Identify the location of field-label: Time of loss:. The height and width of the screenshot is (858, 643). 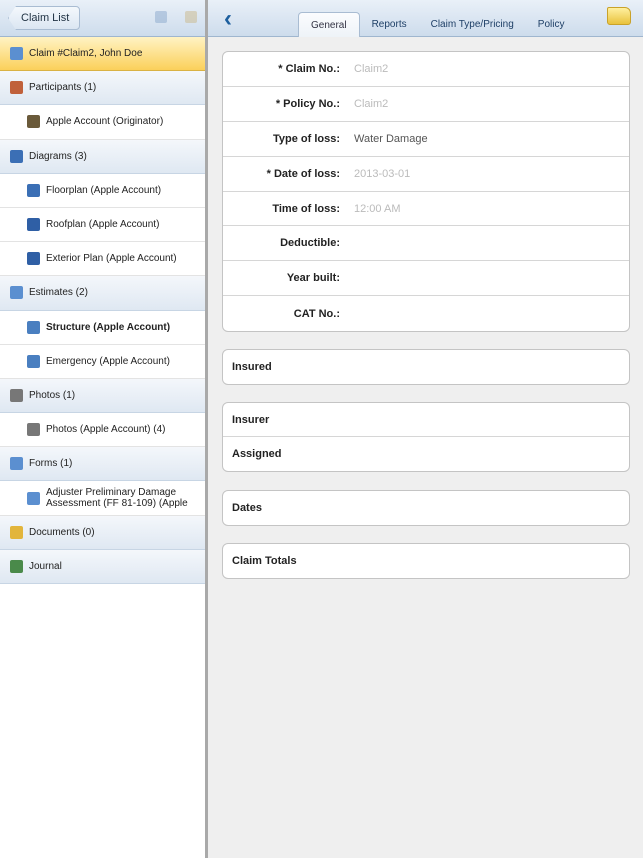
(306, 208).